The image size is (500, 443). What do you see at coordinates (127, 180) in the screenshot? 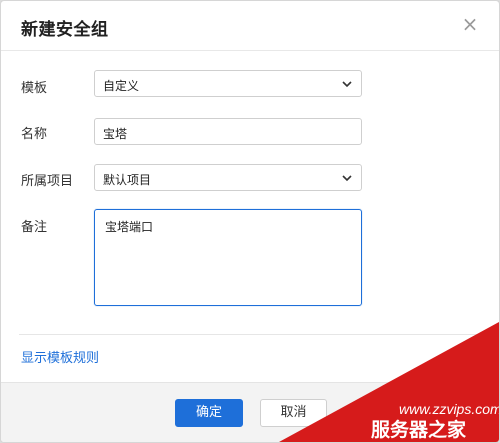
I see `project-select-value: 默认项目` at bounding box center [127, 180].